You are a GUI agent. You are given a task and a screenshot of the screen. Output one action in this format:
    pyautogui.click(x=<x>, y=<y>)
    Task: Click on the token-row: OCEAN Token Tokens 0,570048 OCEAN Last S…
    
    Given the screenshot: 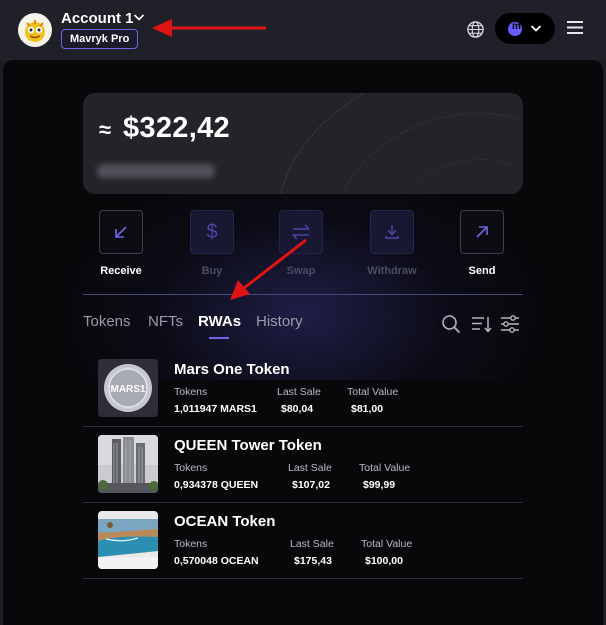 What is the action you would take?
    pyautogui.click(x=303, y=541)
    